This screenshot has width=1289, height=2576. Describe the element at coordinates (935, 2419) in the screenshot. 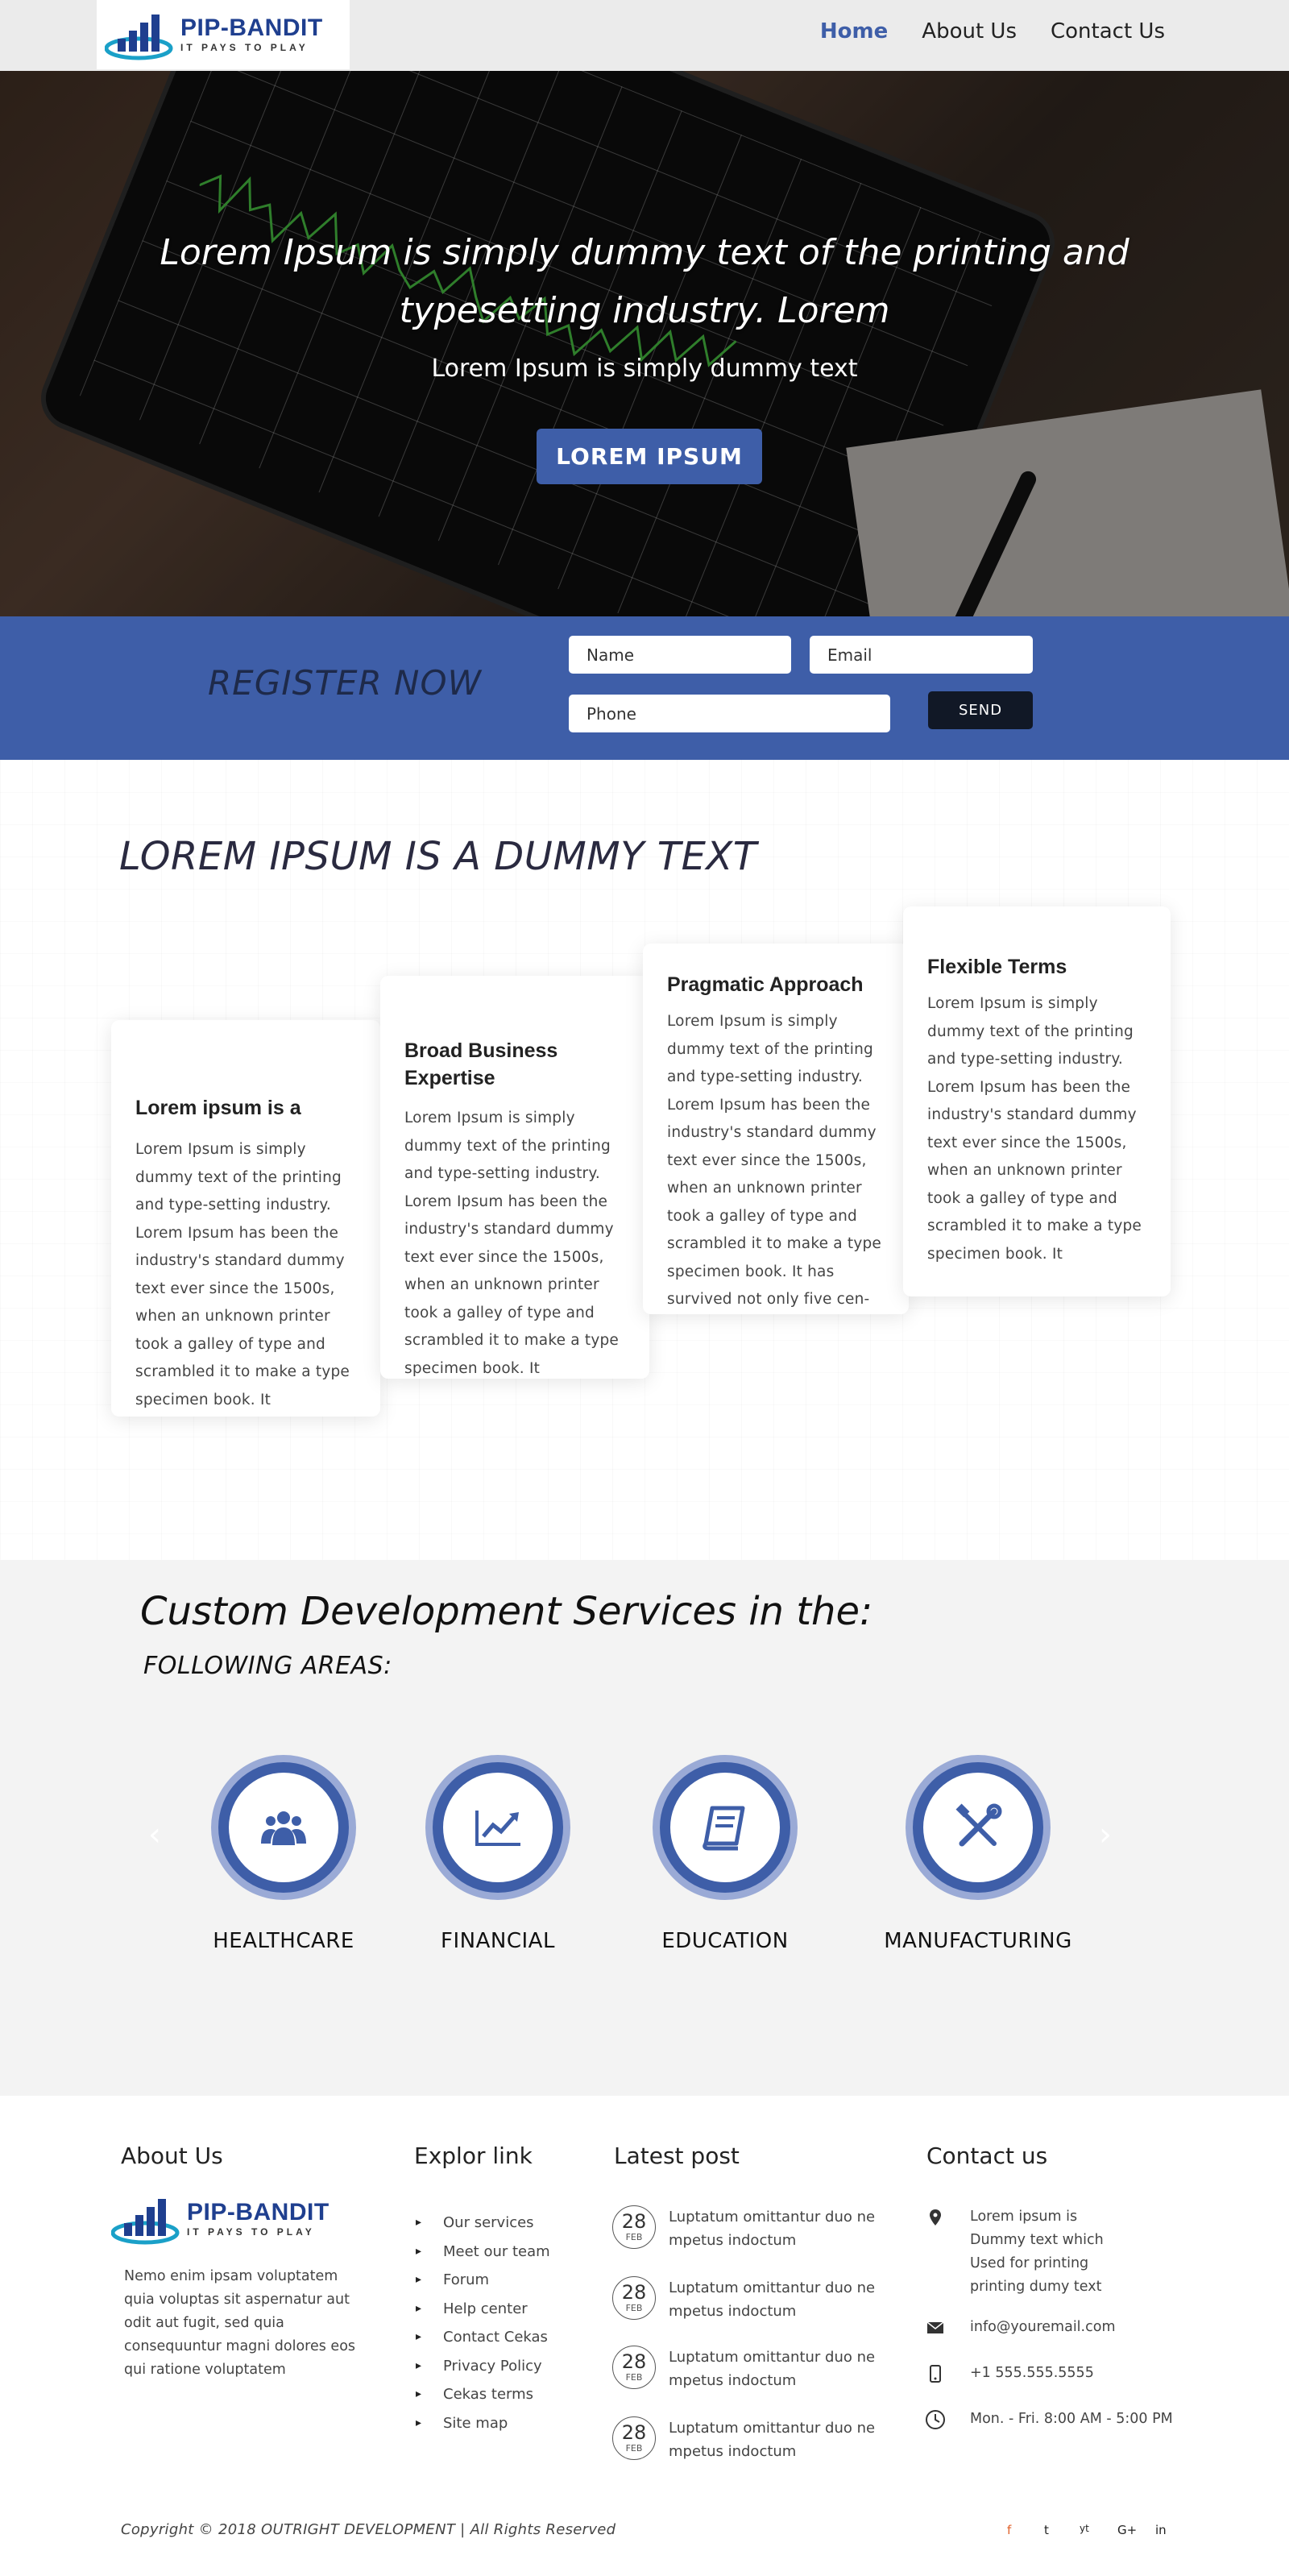

I see `clock-icon` at that location.